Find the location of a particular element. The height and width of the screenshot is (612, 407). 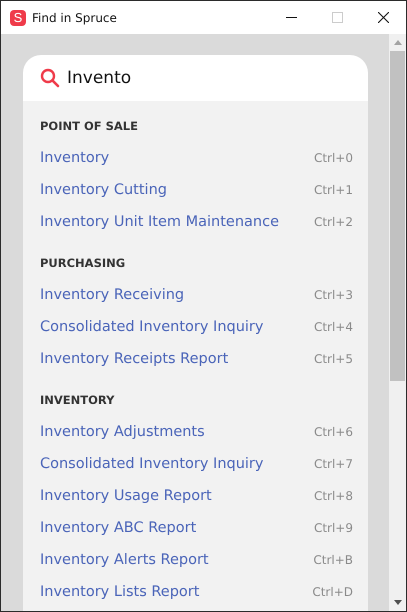

search-field: Invento is located at coordinates (195, 78).